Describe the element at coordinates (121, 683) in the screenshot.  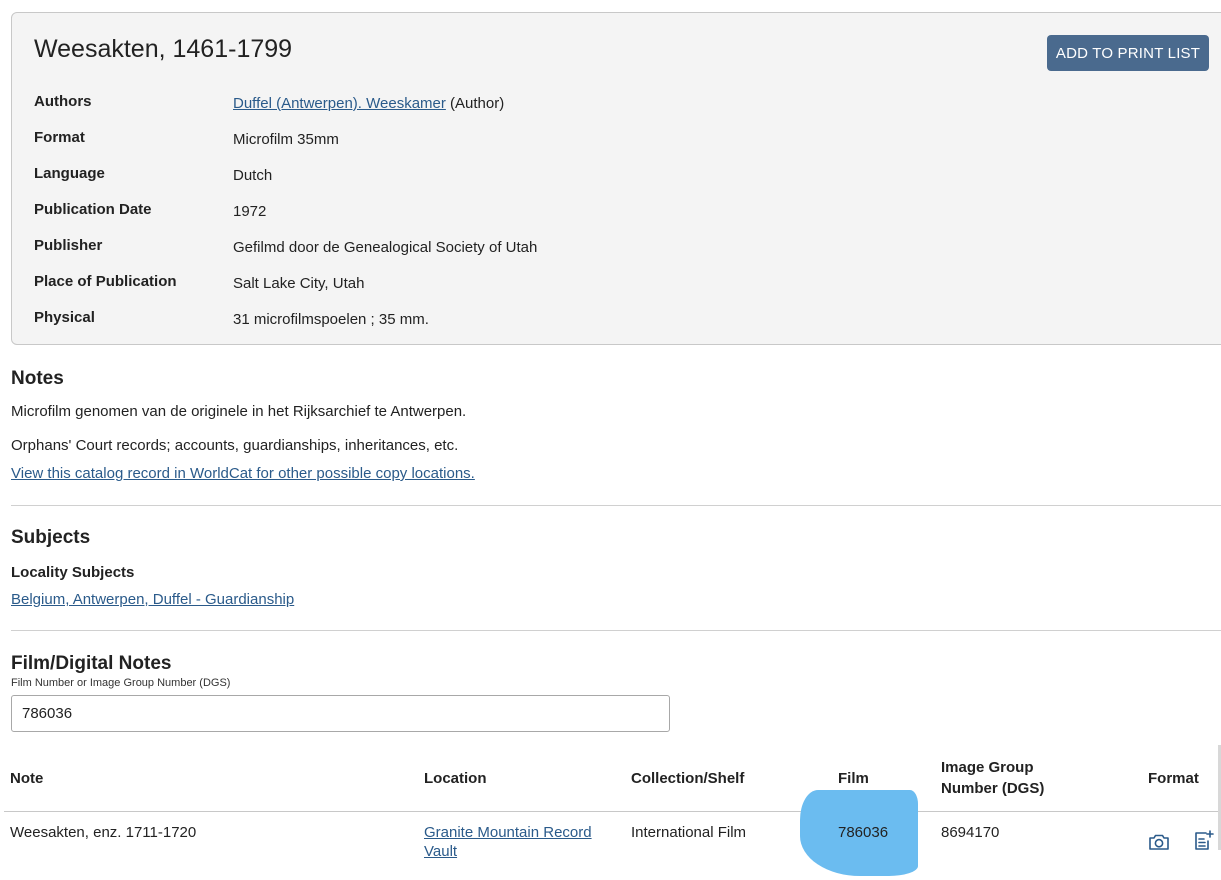
I see `film-number-label: Film Number or Image Group Number (DGS)` at that location.